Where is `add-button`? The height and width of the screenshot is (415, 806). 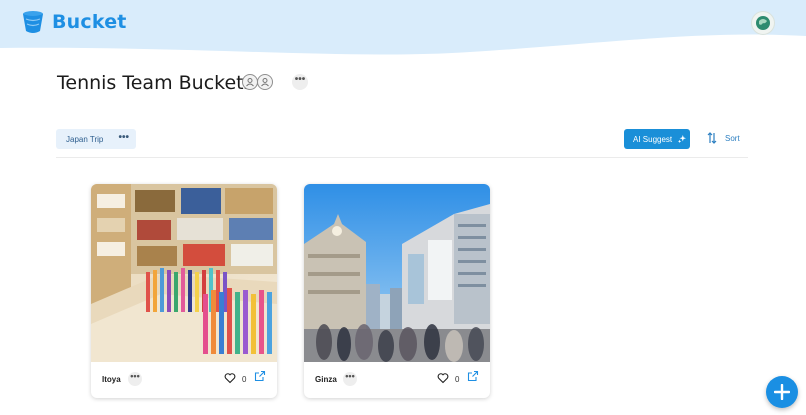 add-button is located at coordinates (782, 392).